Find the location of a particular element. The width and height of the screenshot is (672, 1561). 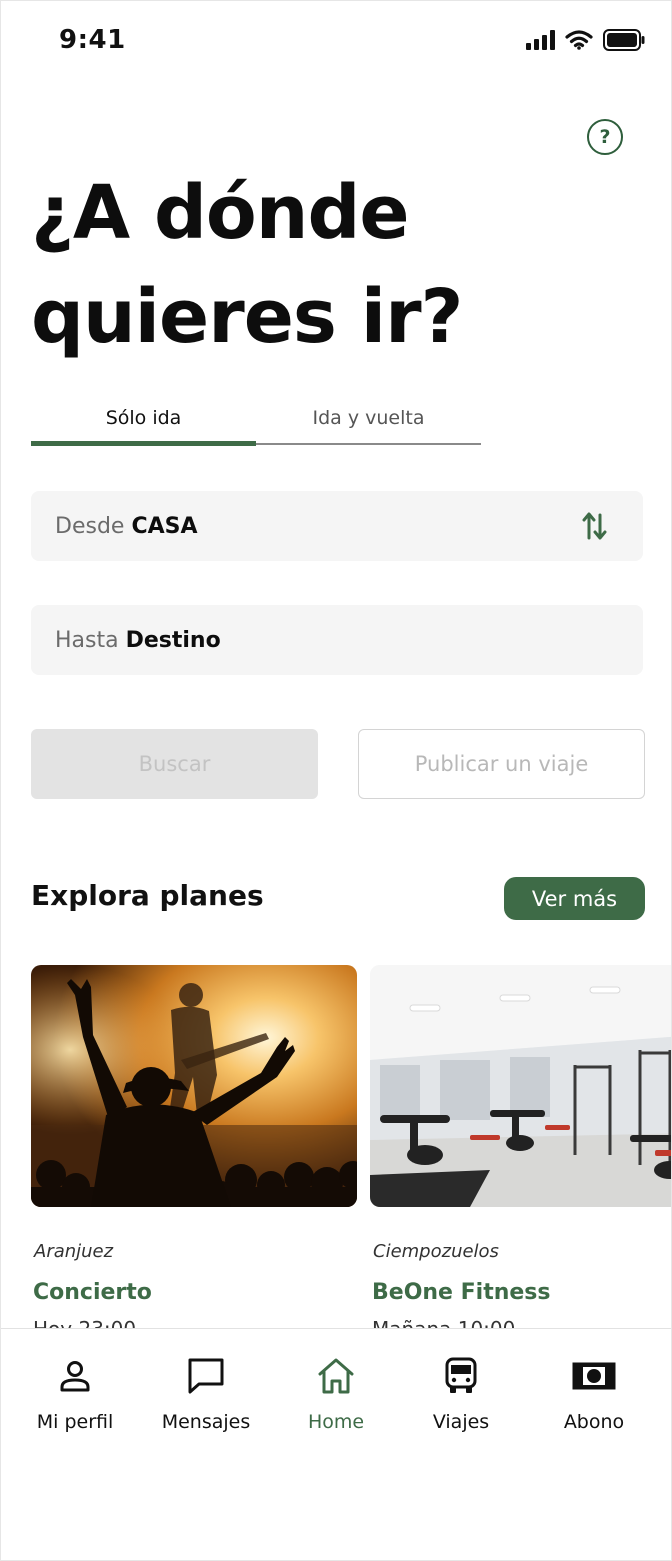

nav-item-mi-perfil: Mi perfil is located at coordinates (75, 1394).